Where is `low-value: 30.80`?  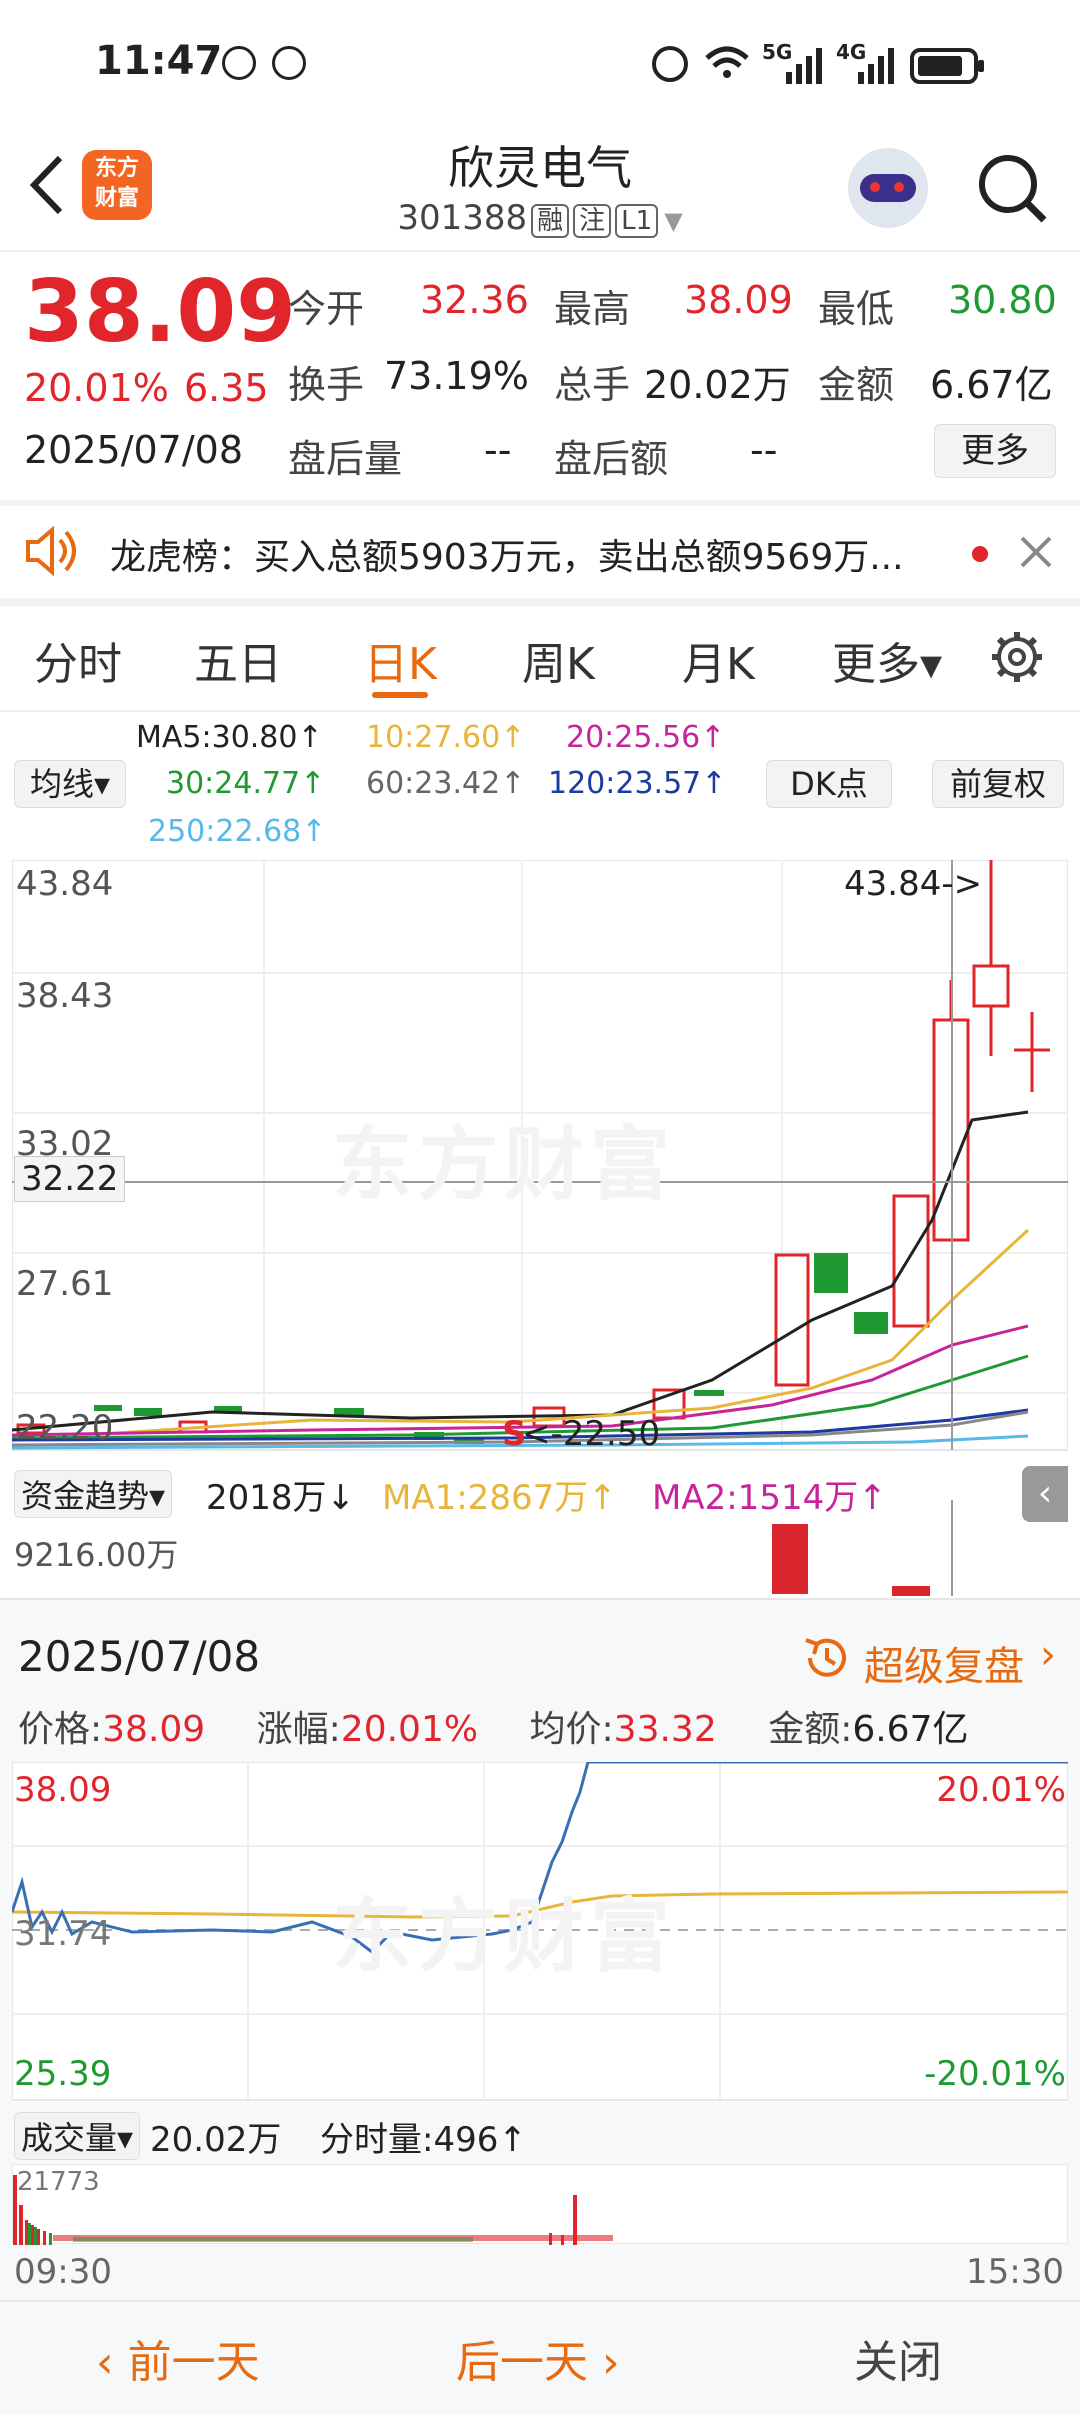 low-value: 30.80 is located at coordinates (1002, 300).